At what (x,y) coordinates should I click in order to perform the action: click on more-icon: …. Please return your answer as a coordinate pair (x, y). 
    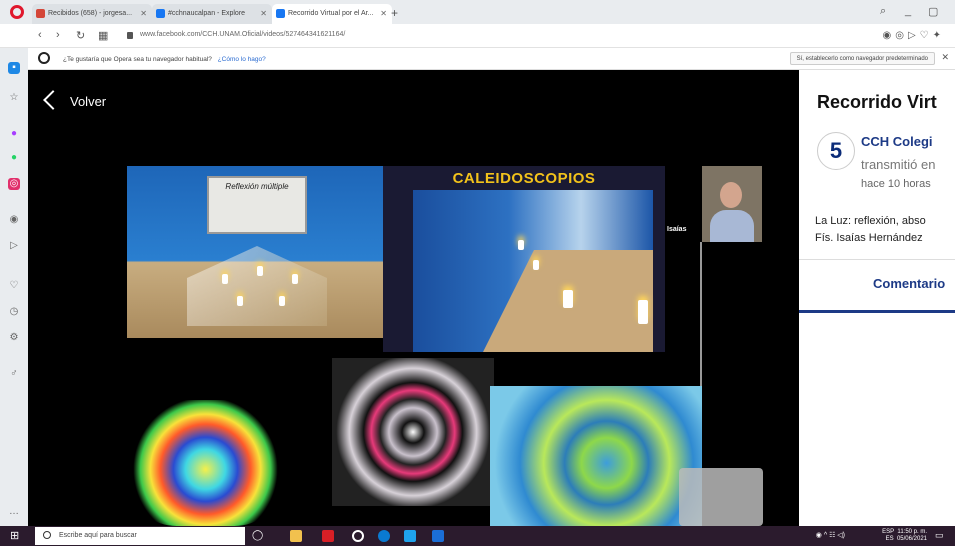
    Looking at the image, I should click on (14, 512).